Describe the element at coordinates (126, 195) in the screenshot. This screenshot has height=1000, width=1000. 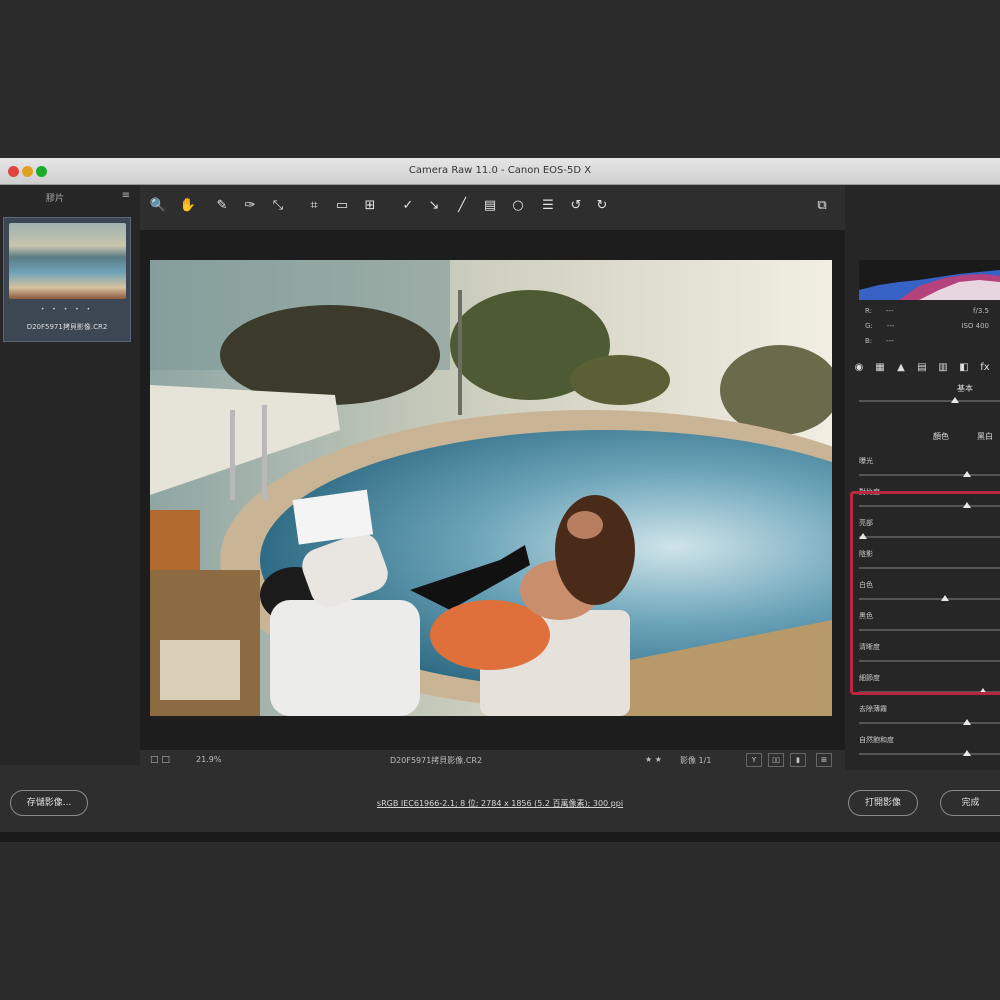
I see `filmstrip-menu-icon: ≡` at that location.